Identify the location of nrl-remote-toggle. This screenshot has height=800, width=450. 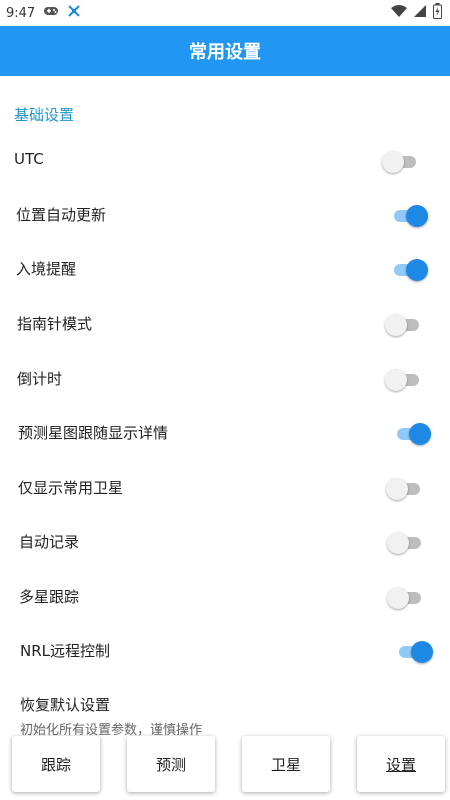
(415, 652).